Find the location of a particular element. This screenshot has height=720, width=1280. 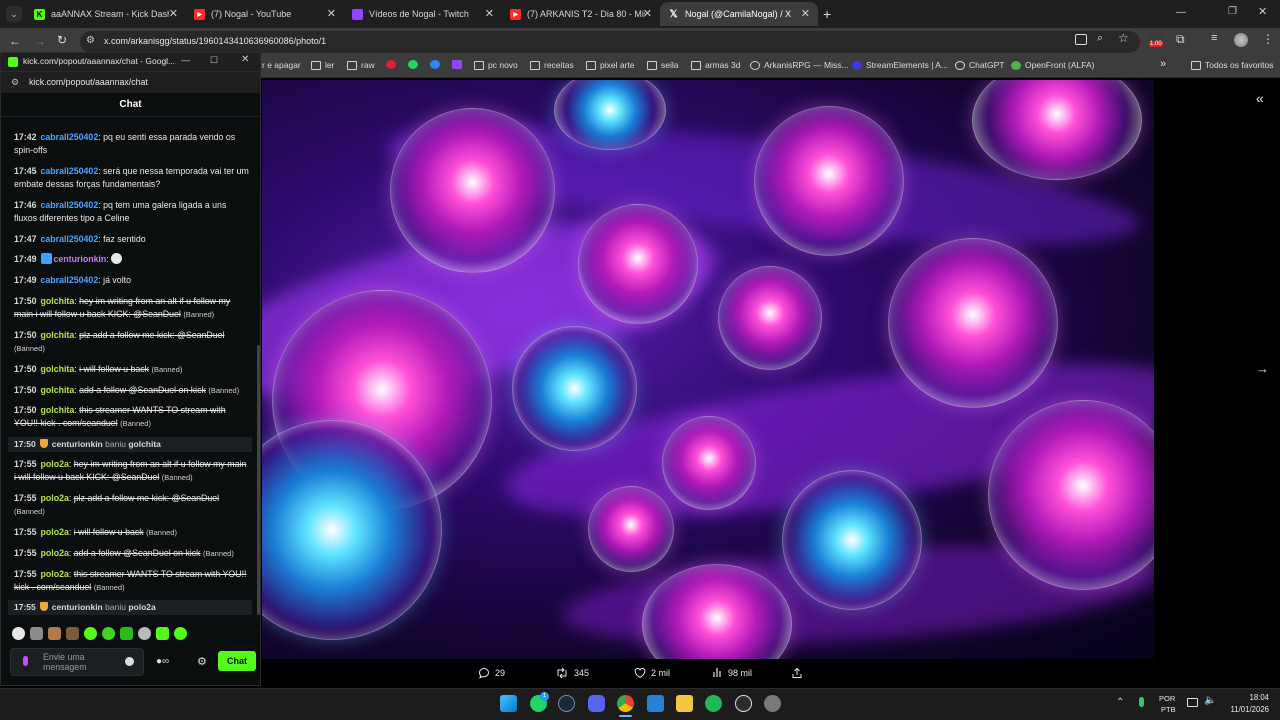

bookmark-twitch is located at coordinates (459, 64).